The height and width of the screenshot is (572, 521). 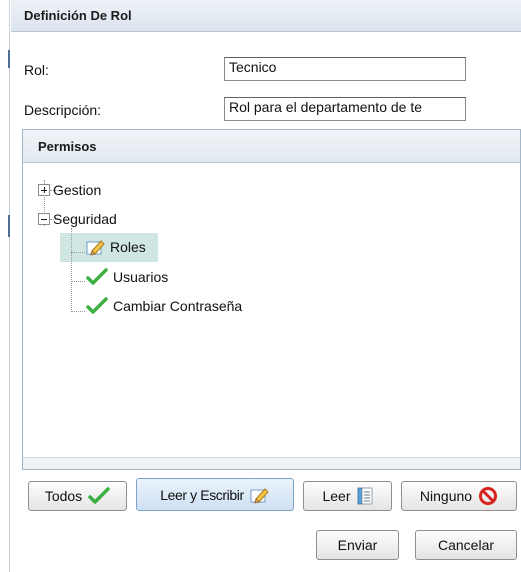 What do you see at coordinates (128, 247) in the screenshot?
I see `tree-node-label: Roles` at bounding box center [128, 247].